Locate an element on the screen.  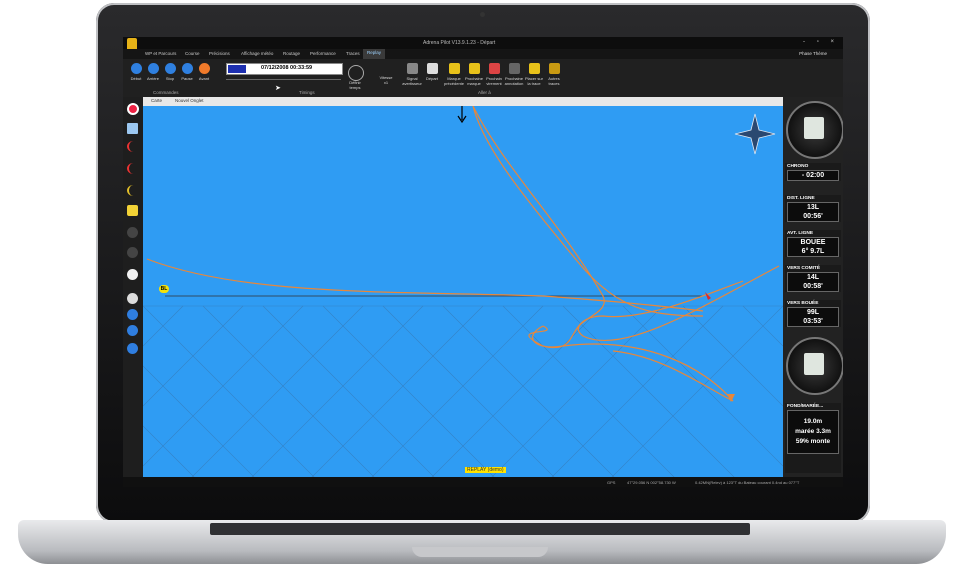
camera-icon is located at coordinates (482, 14).